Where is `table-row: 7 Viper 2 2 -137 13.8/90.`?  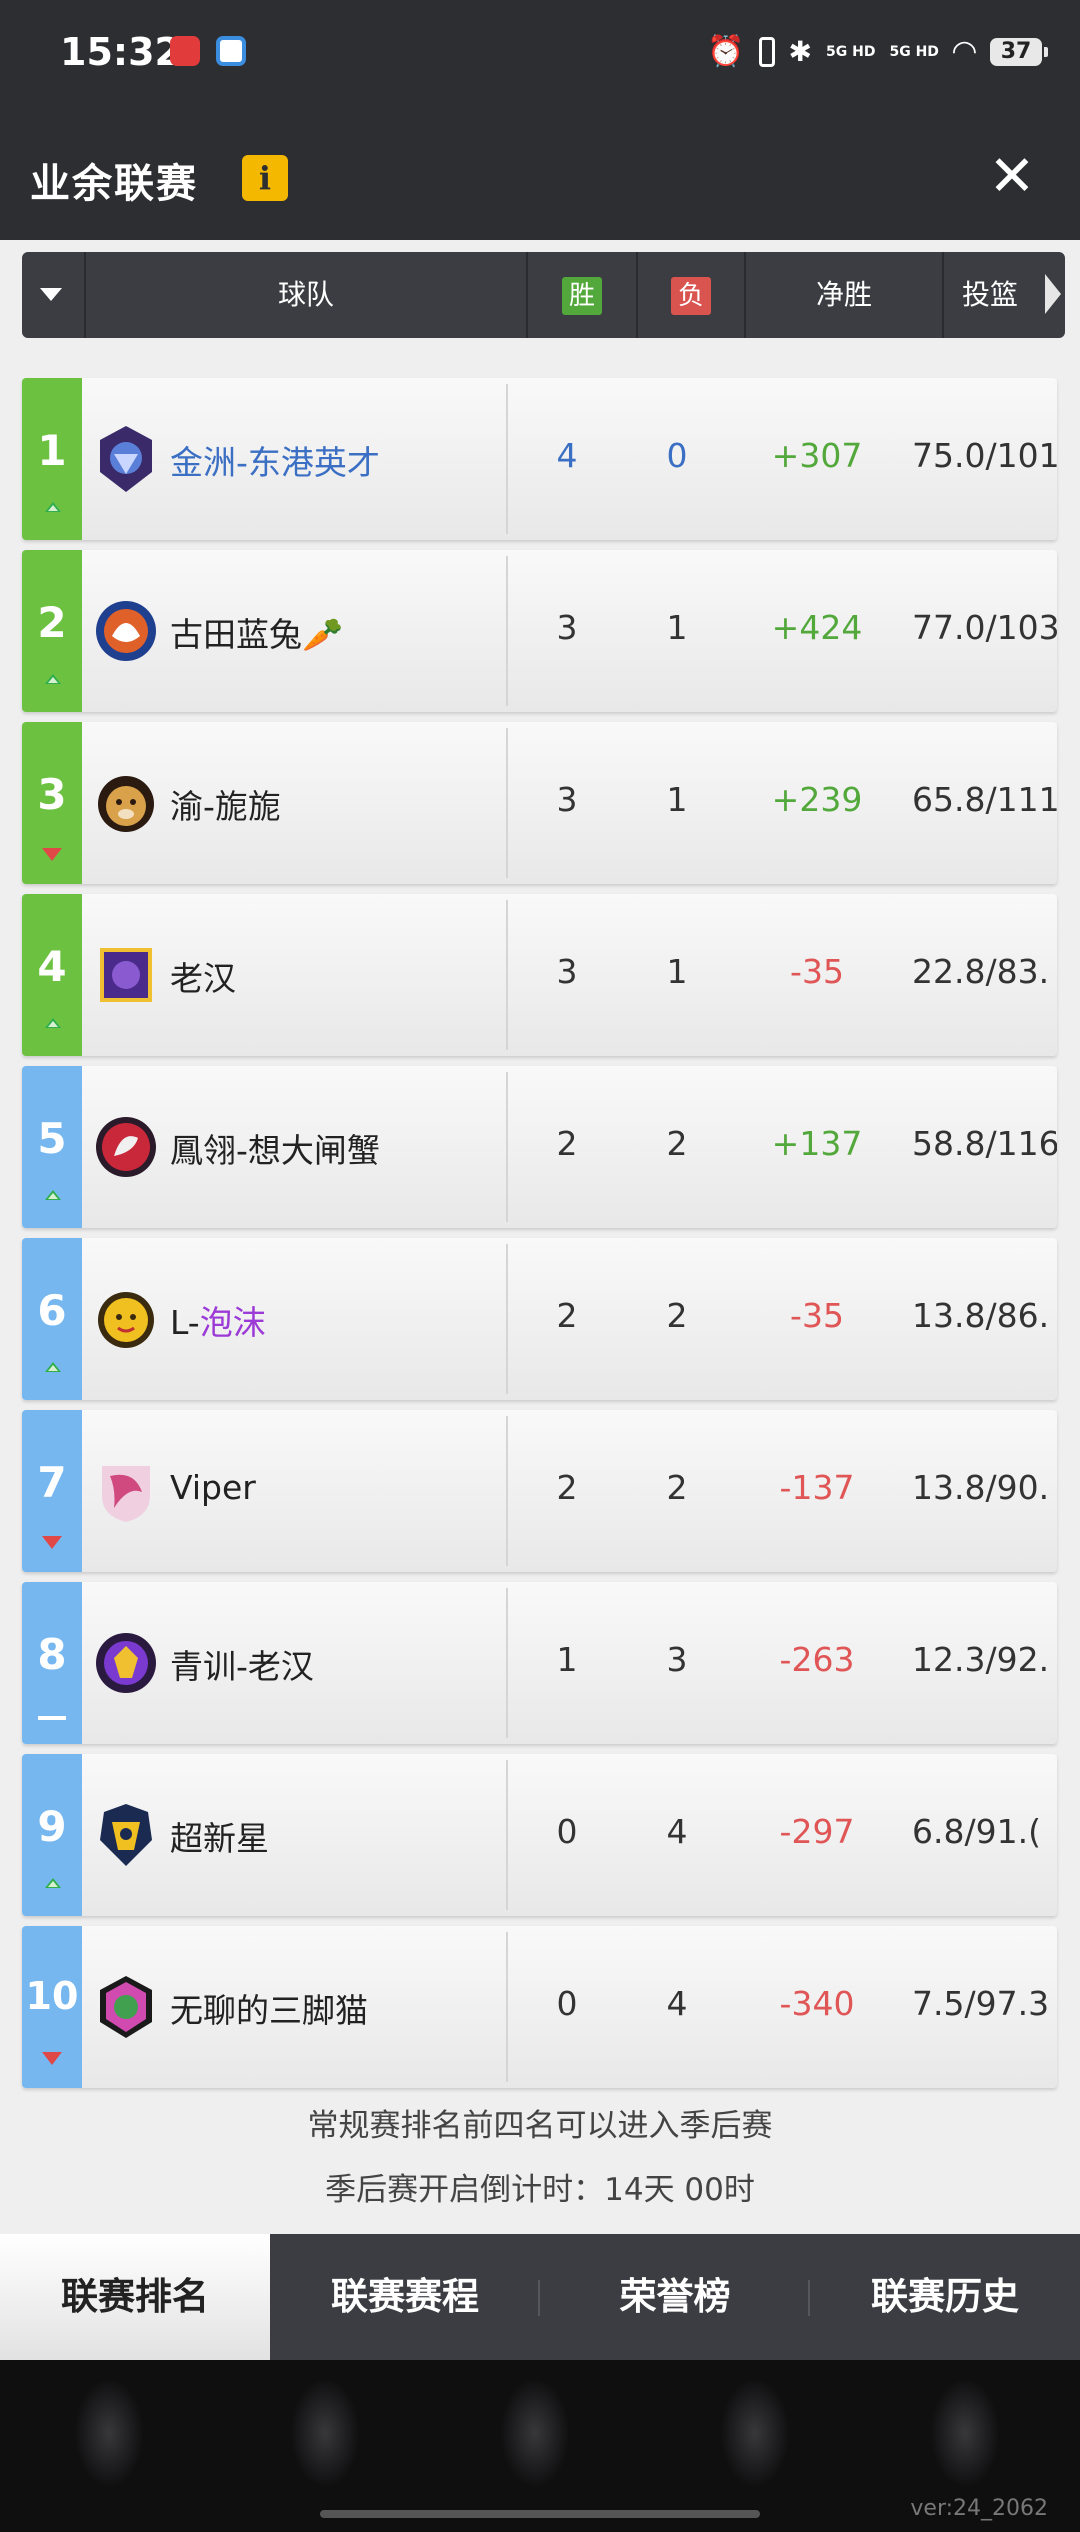
table-row: 7 Viper 2 2 -137 13.8/90. is located at coordinates (539, 1491).